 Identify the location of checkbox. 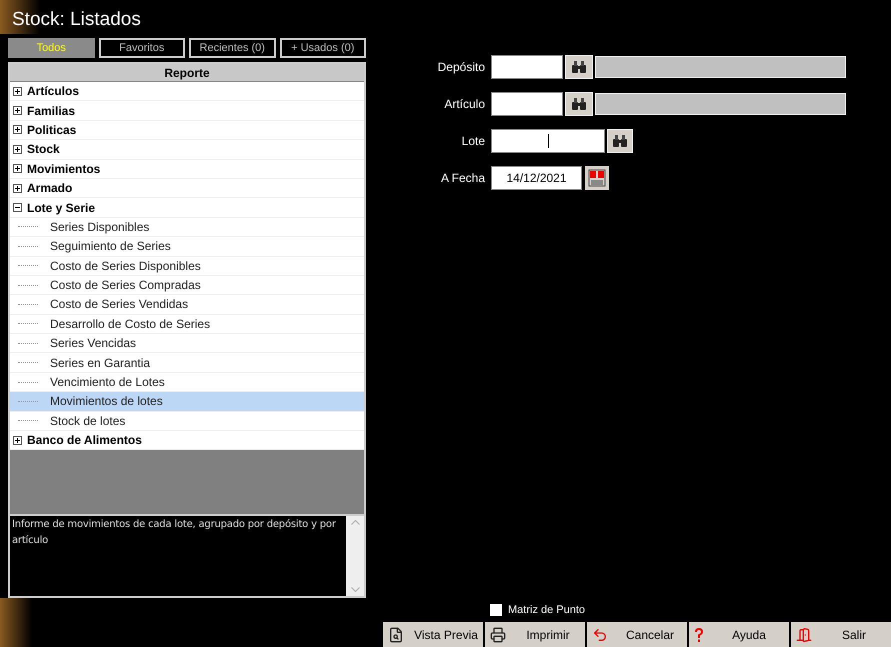
(496, 610).